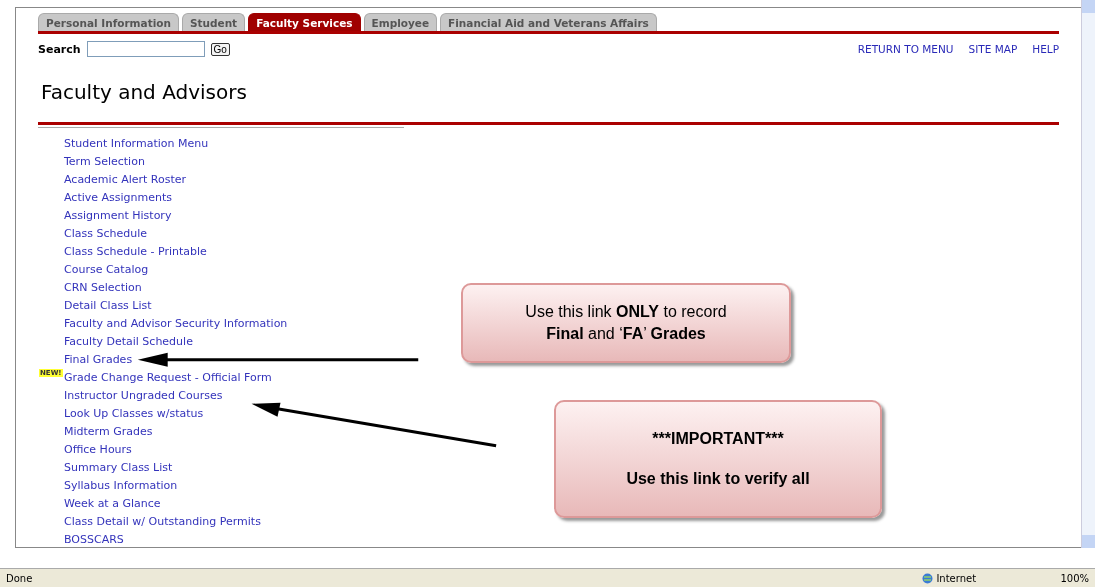 The height and width of the screenshot is (587, 1095). I want to click on nav-link: RETURN TO MENU, so click(905, 49).